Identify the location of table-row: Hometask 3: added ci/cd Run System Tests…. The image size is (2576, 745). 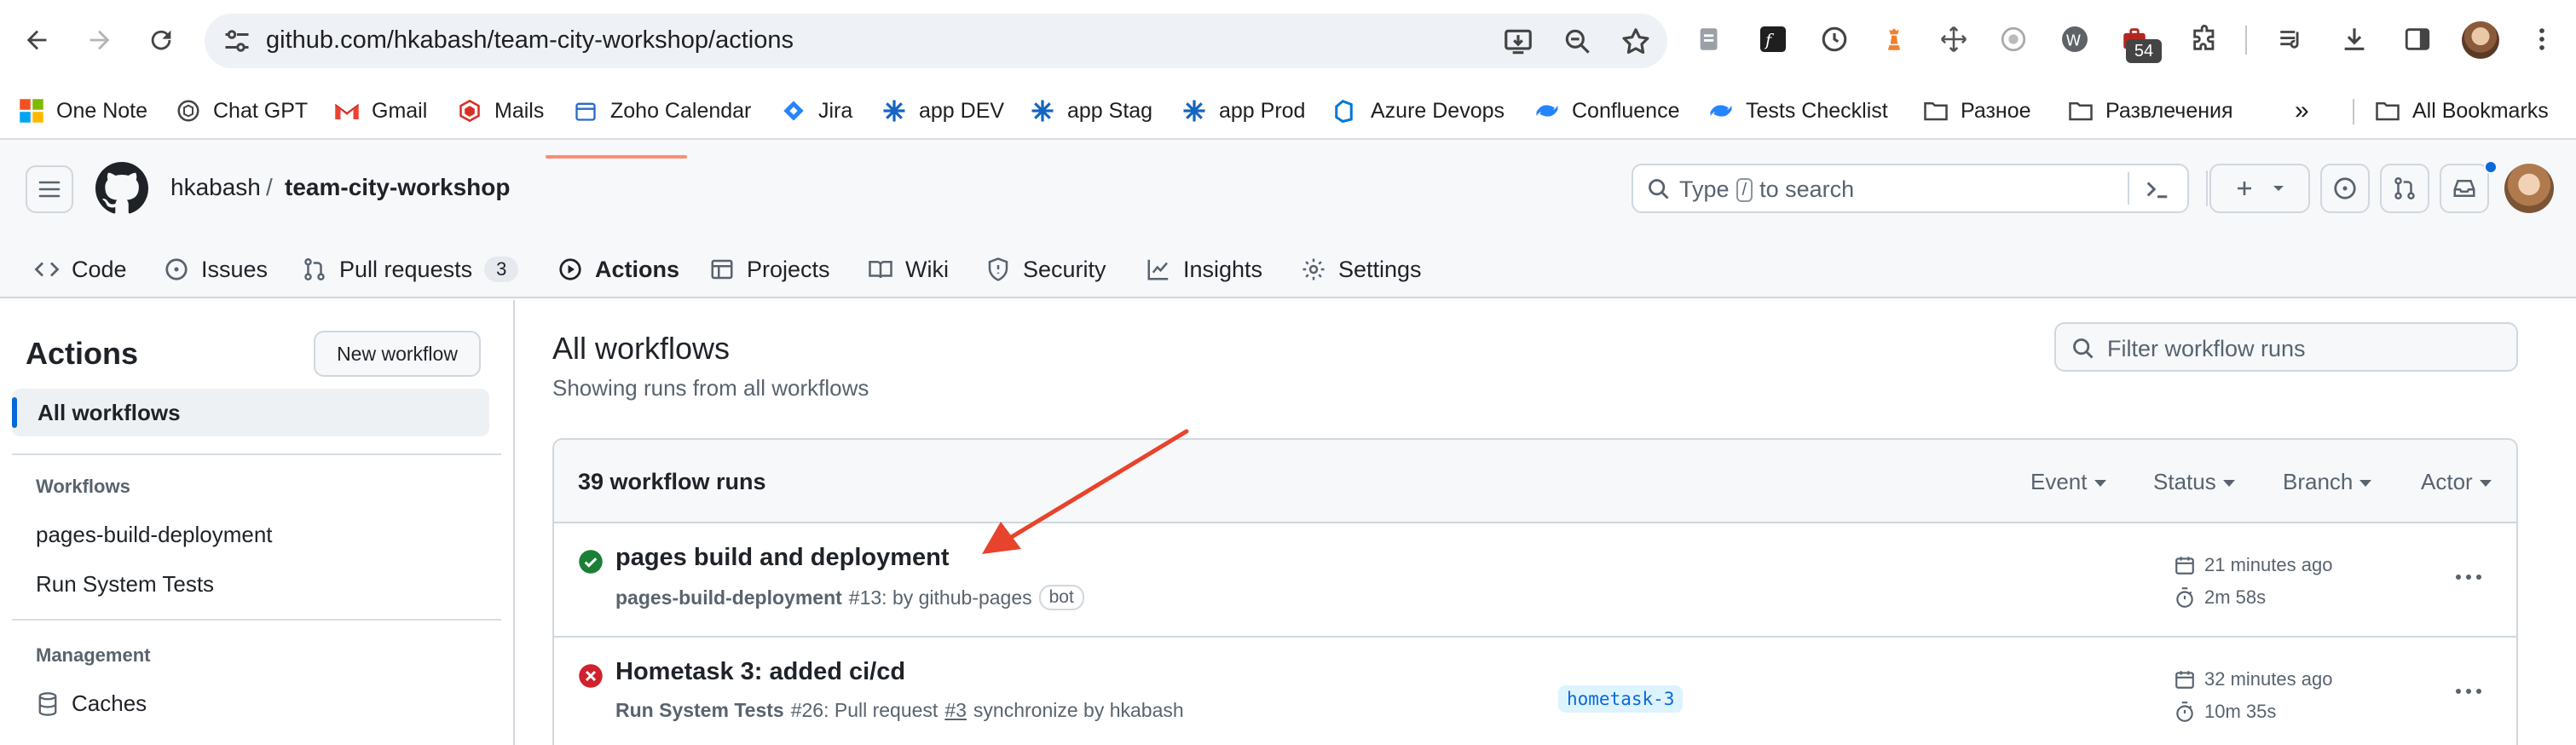
(1535, 691).